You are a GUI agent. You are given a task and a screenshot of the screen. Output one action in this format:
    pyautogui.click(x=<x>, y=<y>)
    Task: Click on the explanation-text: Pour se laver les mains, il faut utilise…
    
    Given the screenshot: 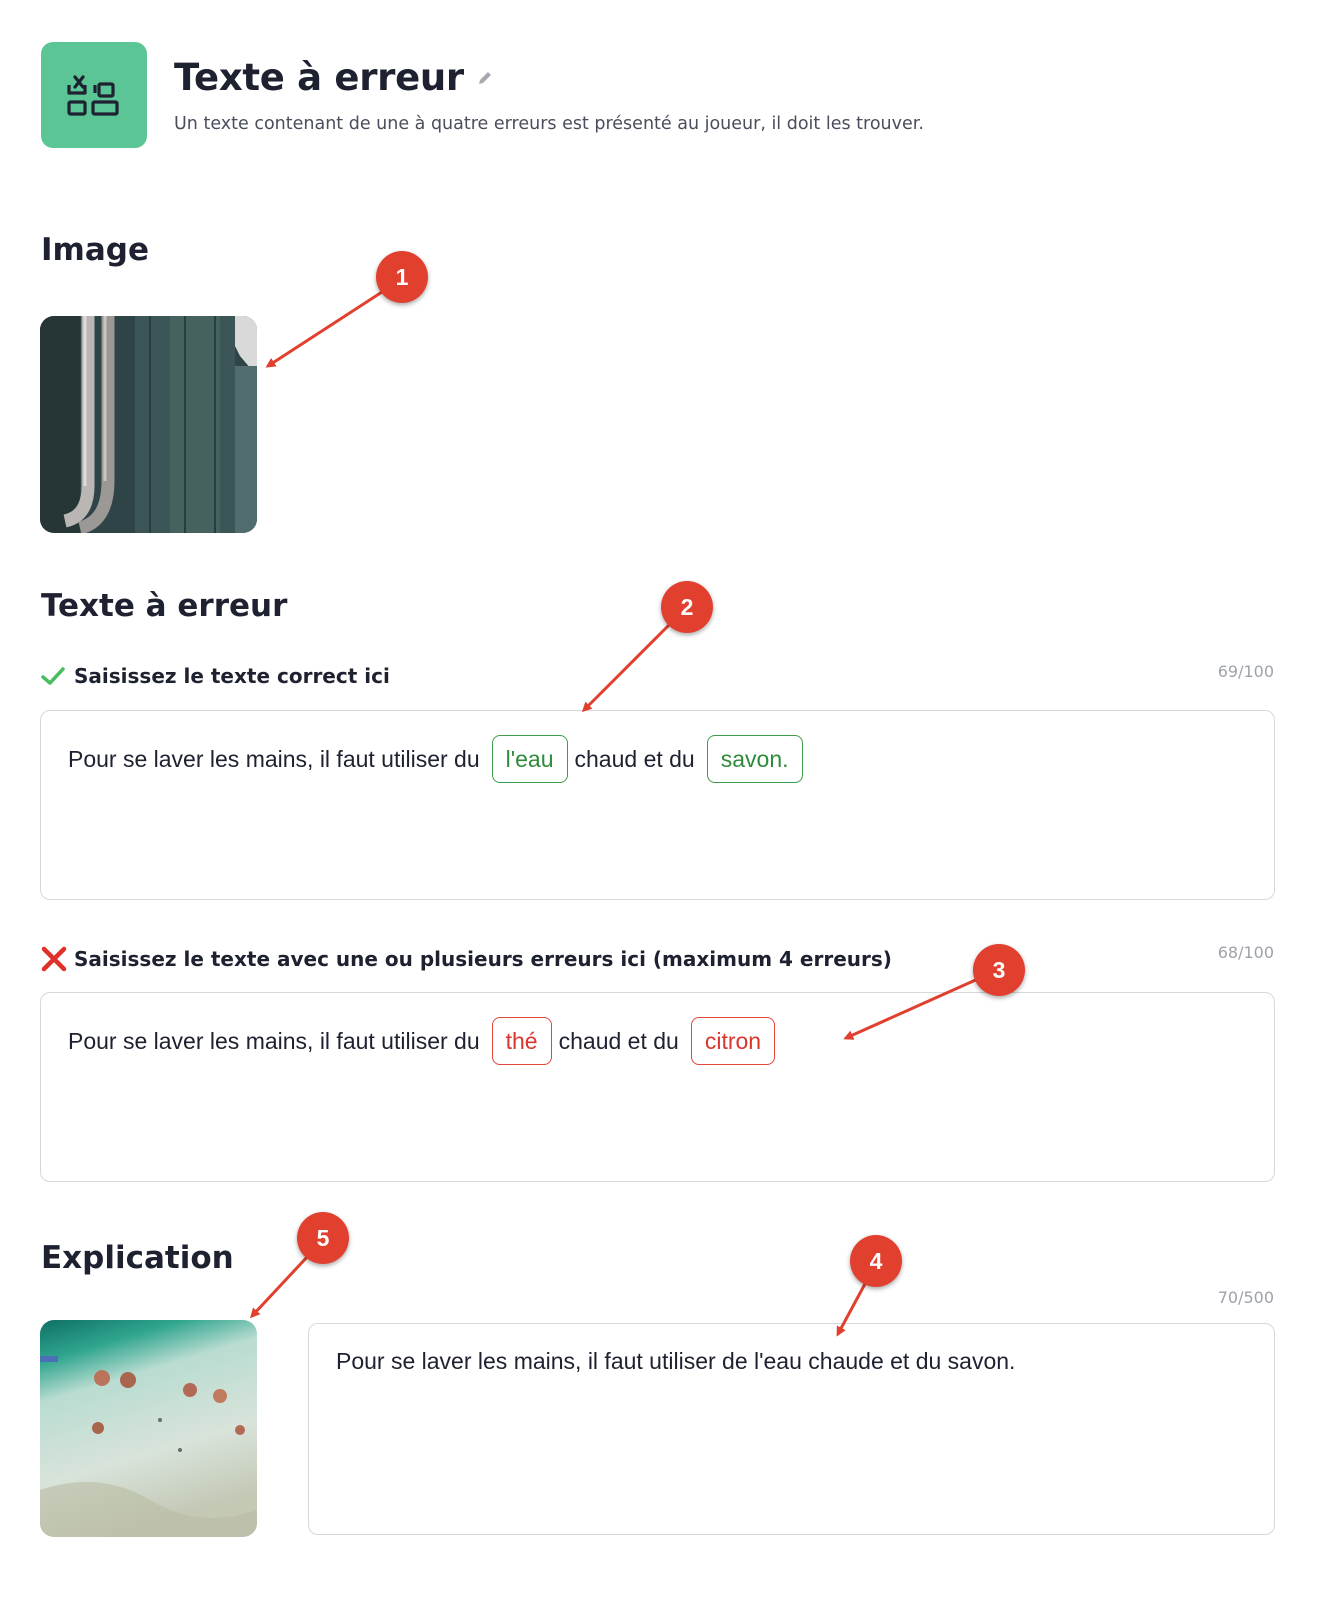 What is the action you would take?
    pyautogui.click(x=676, y=1361)
    